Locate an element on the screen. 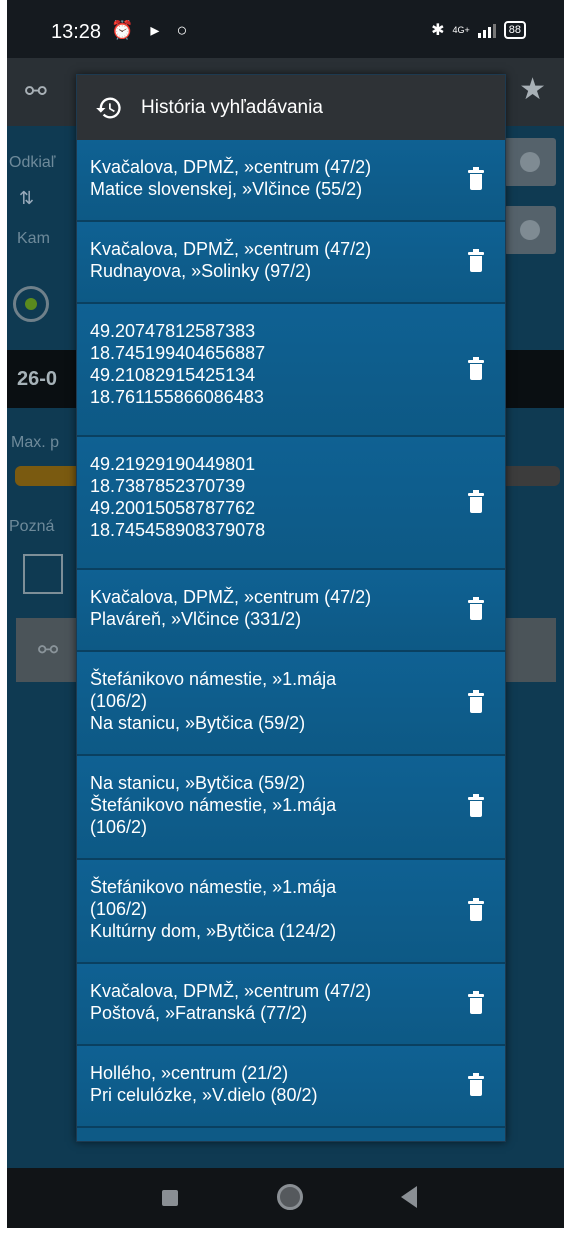 Image resolution: width=571 pixels, height=1235 pixels. signal-icon is located at coordinates (486, 30).